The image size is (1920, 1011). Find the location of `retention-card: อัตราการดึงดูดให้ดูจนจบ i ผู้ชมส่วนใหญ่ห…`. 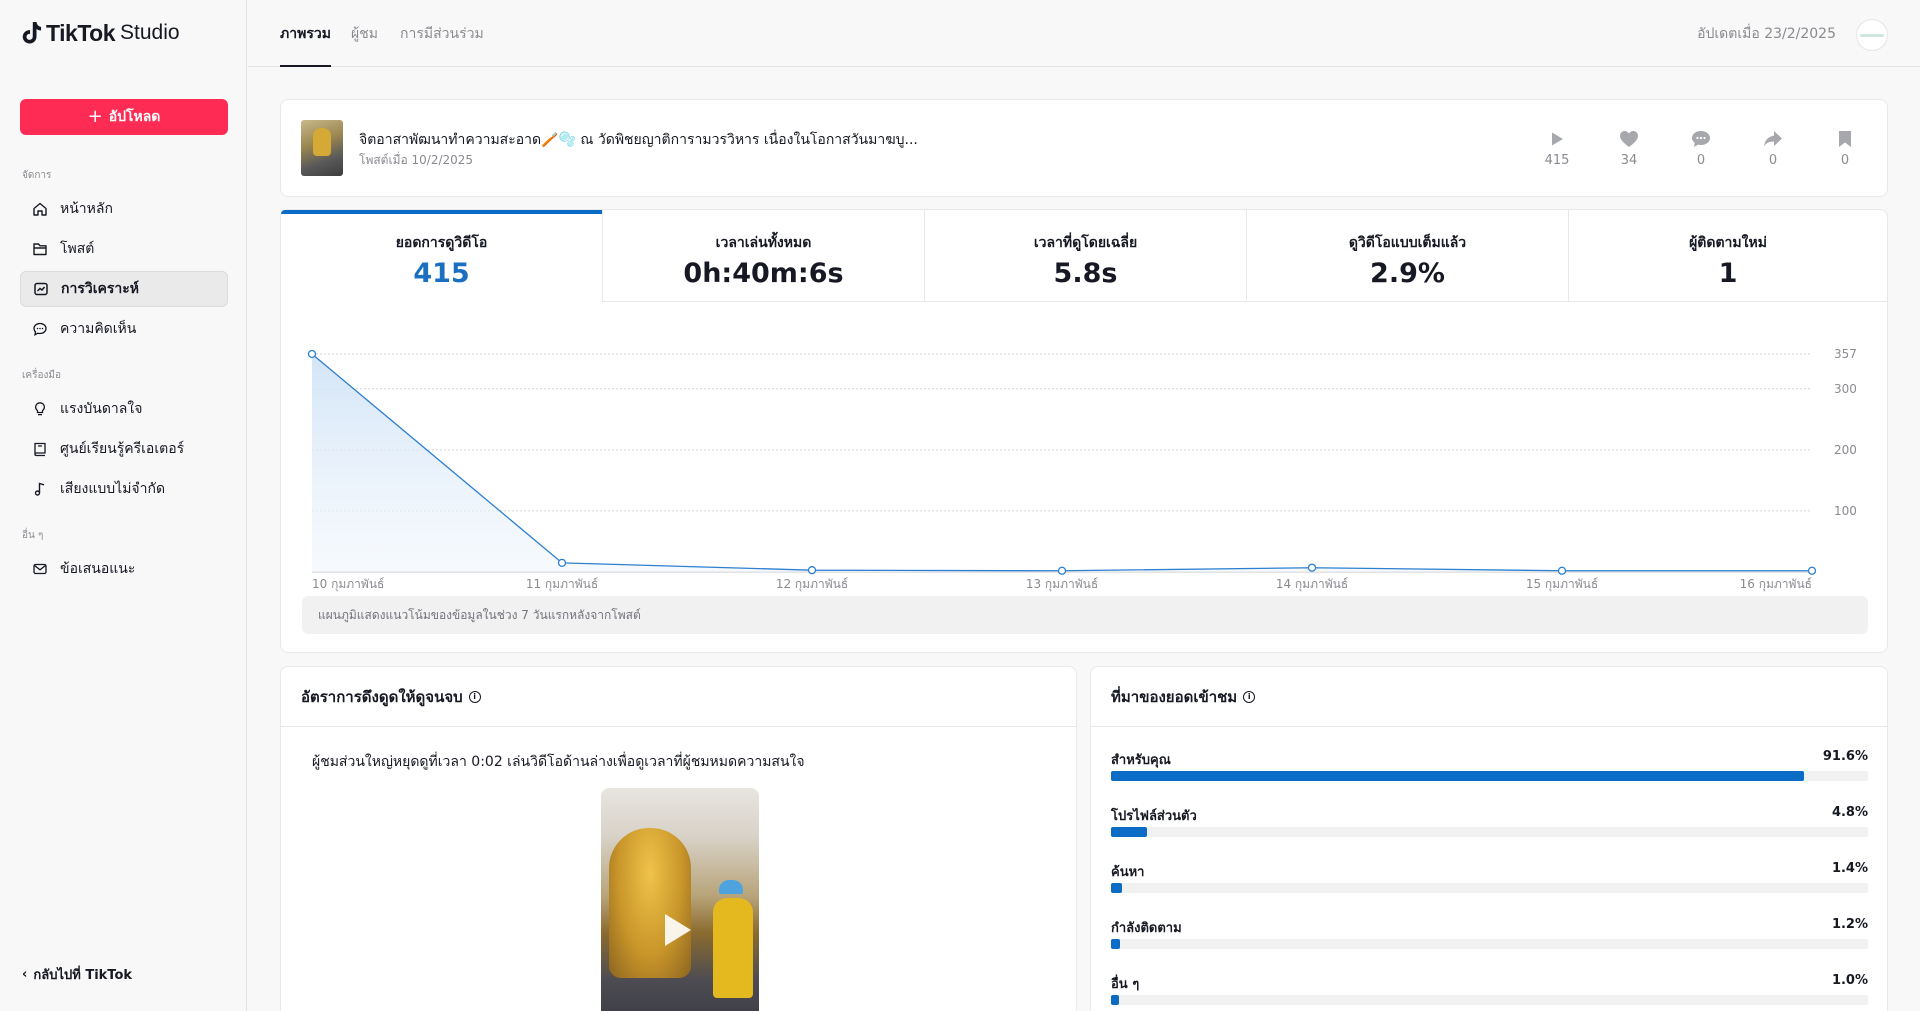

retention-card: อัตราการดึงดูดให้ดูจนจบ i ผู้ชมส่วนใหญ่ห… is located at coordinates (678, 838).